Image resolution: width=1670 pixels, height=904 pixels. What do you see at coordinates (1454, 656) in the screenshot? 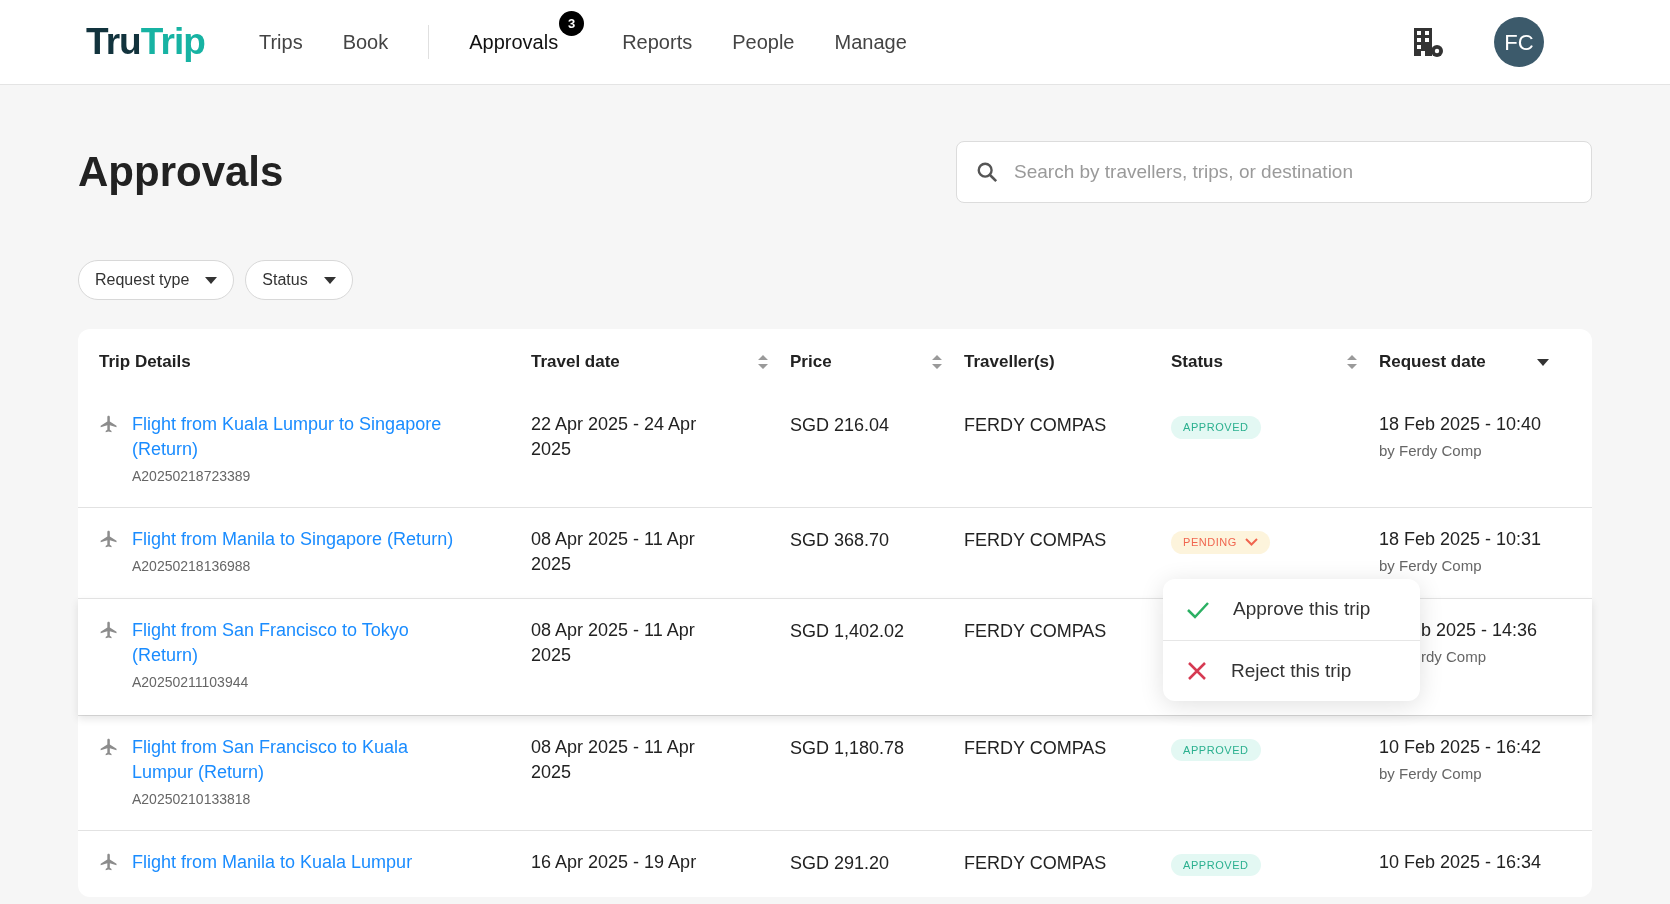
I see `requested-by: rdy Comp` at bounding box center [1454, 656].